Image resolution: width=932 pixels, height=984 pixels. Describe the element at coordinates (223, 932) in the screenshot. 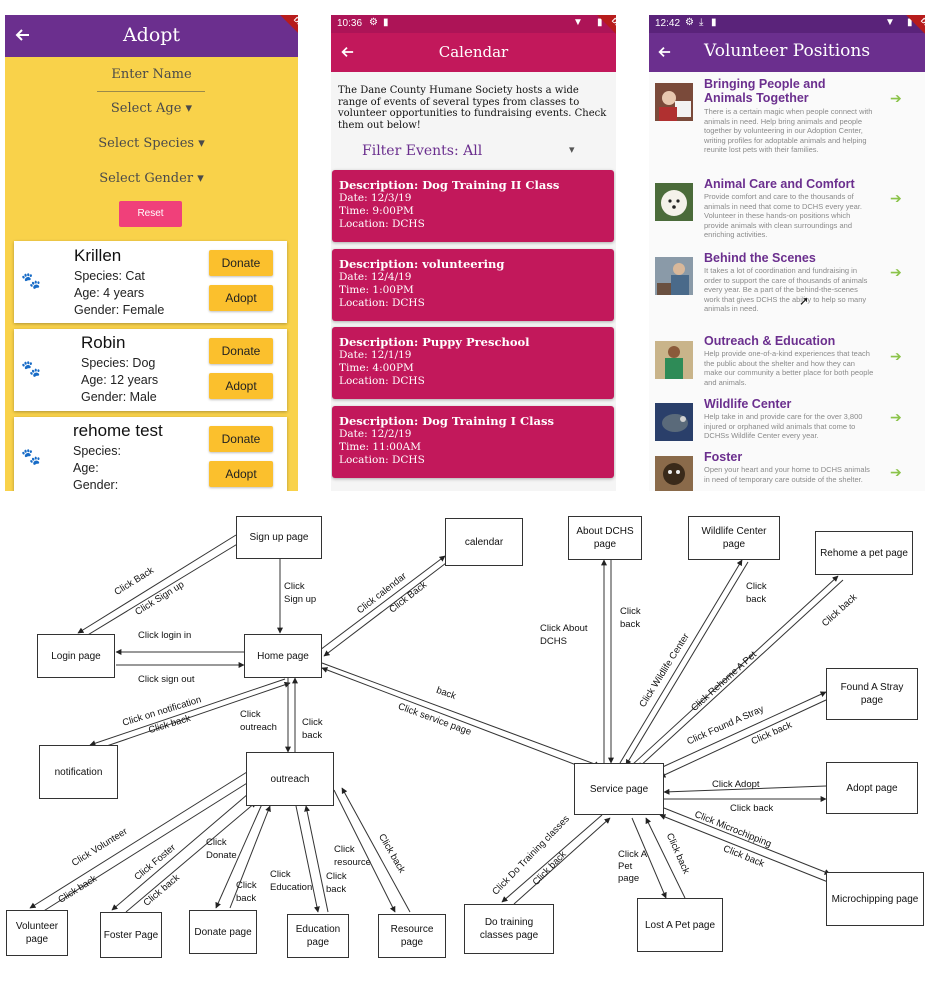

I see `donate-page-box: Donate page` at that location.